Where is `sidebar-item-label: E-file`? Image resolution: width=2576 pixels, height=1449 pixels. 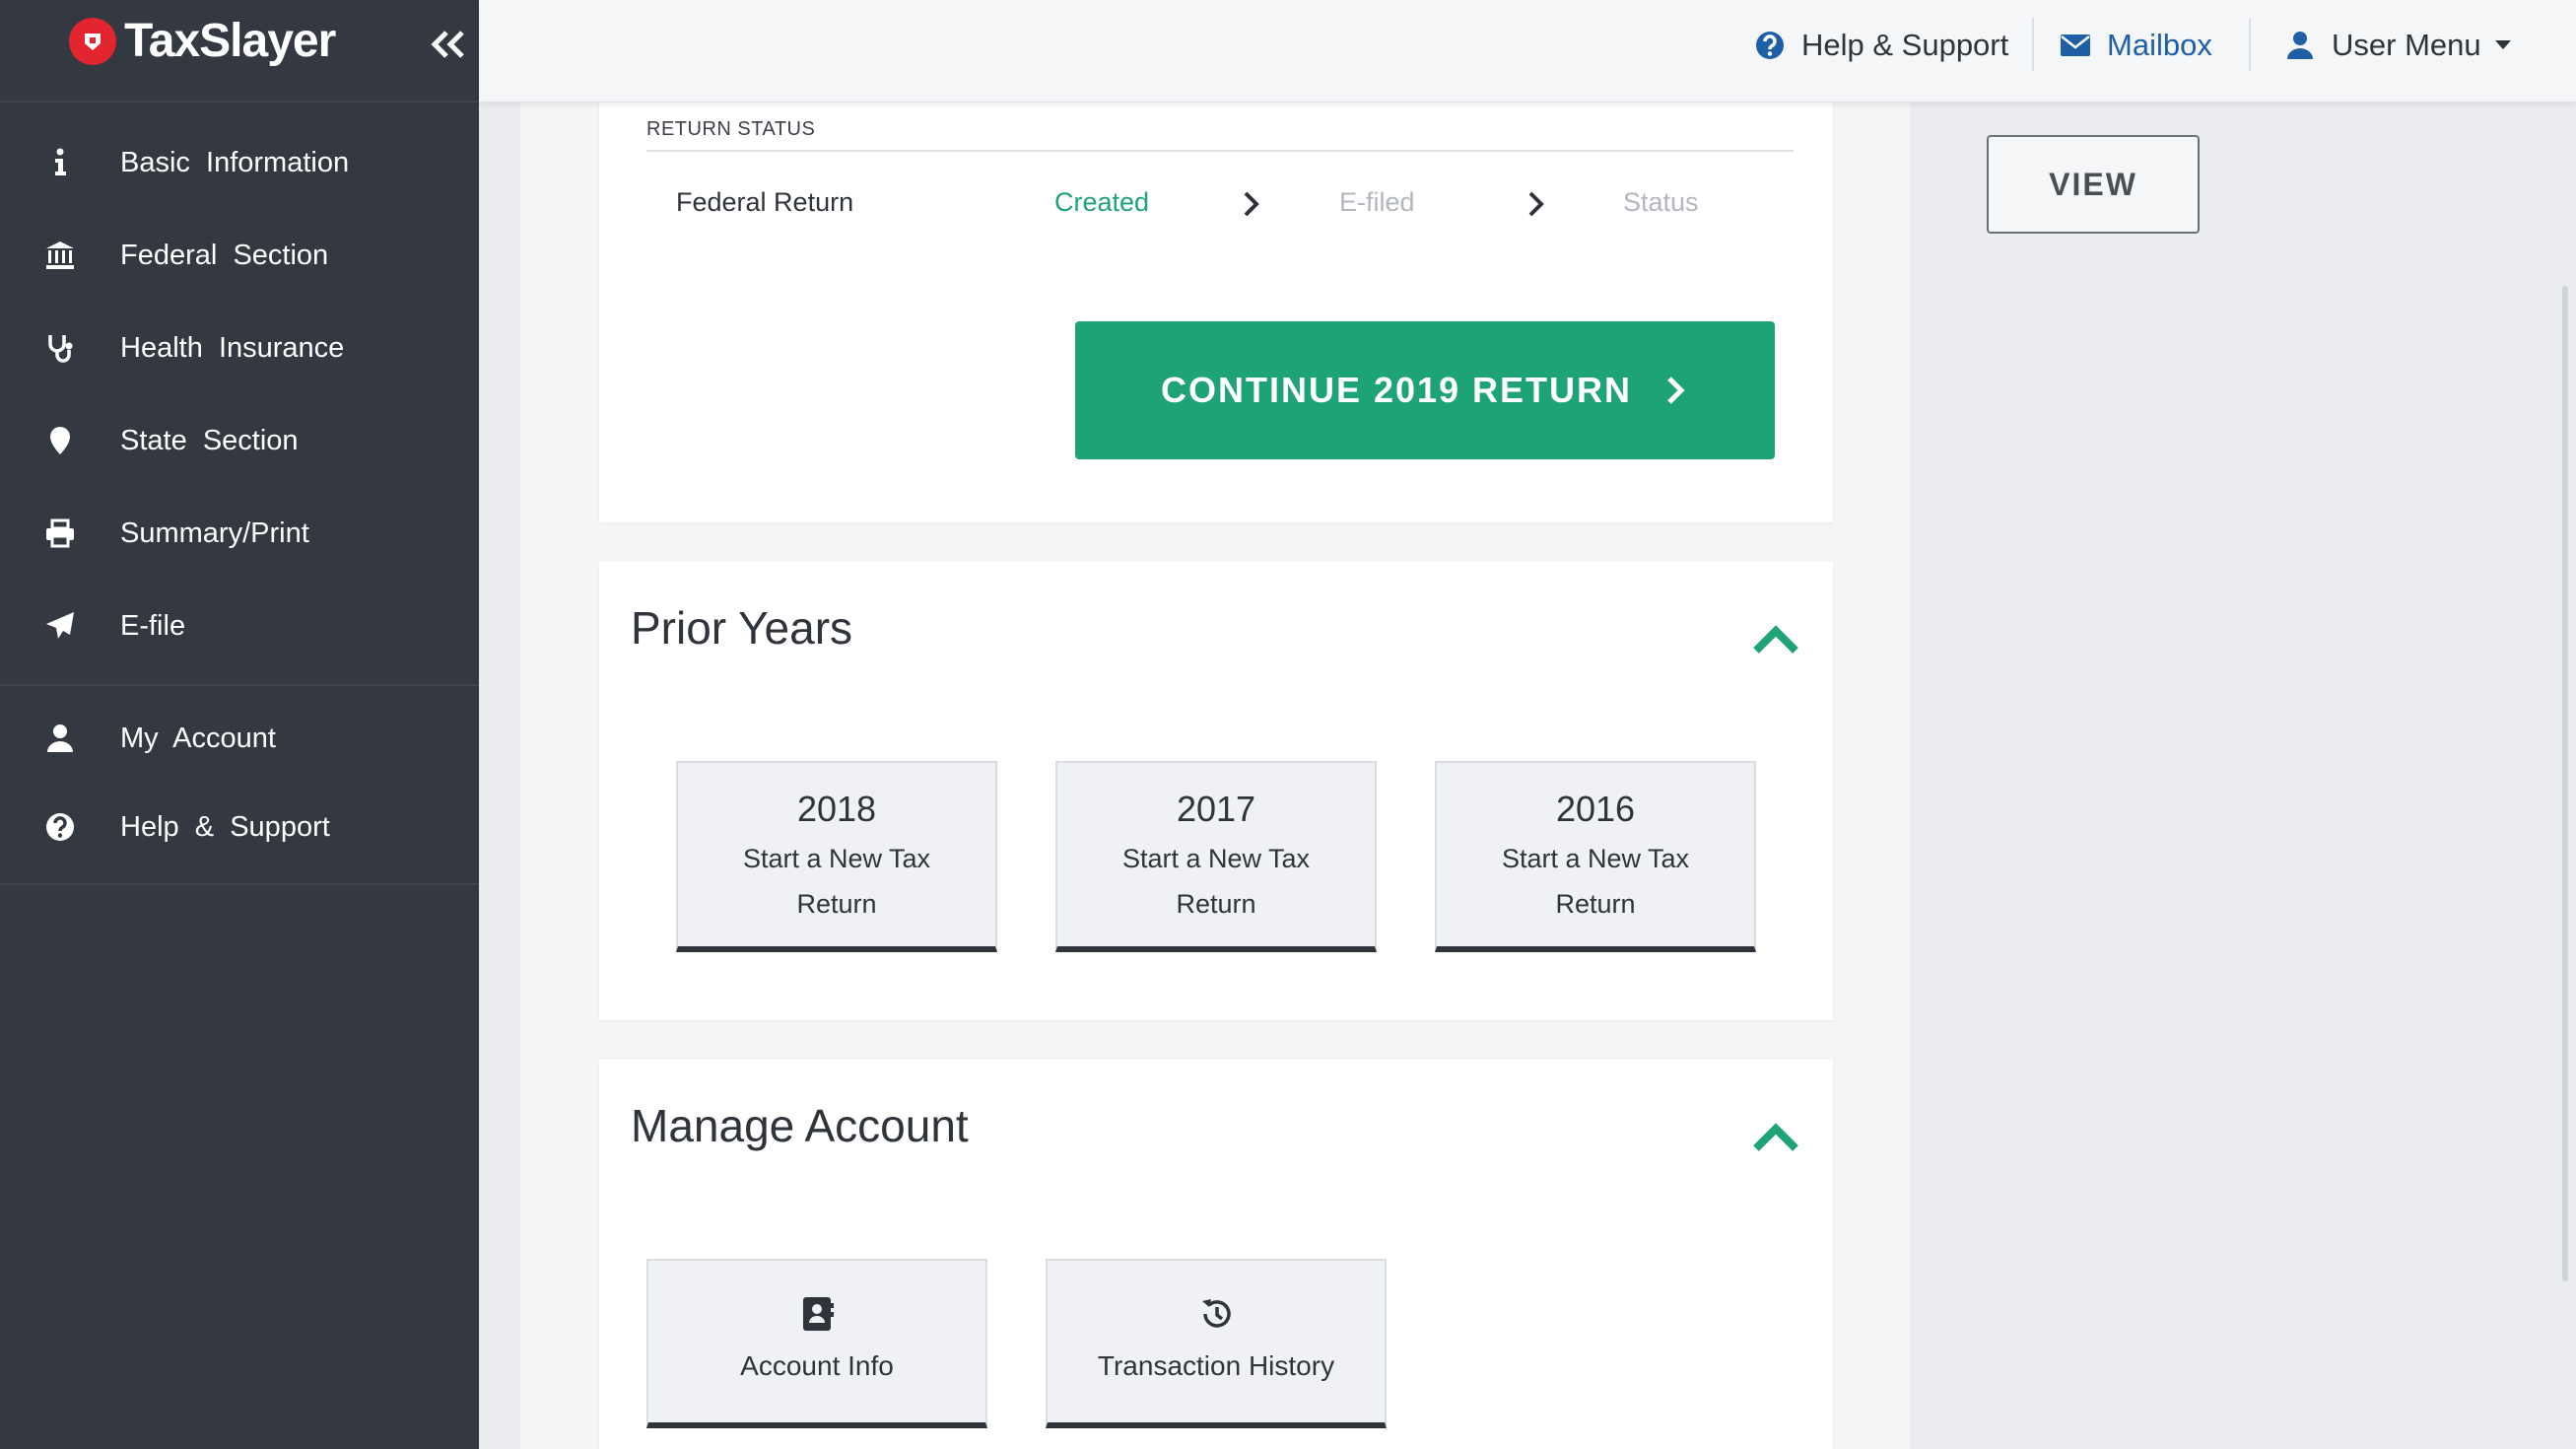 sidebar-item-label: E-file is located at coordinates (153, 625).